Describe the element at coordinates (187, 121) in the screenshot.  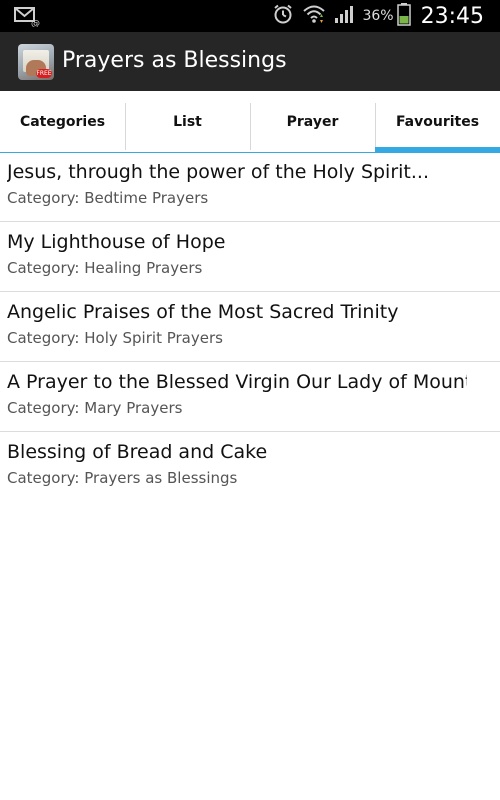
I see `tab-list: List` at that location.